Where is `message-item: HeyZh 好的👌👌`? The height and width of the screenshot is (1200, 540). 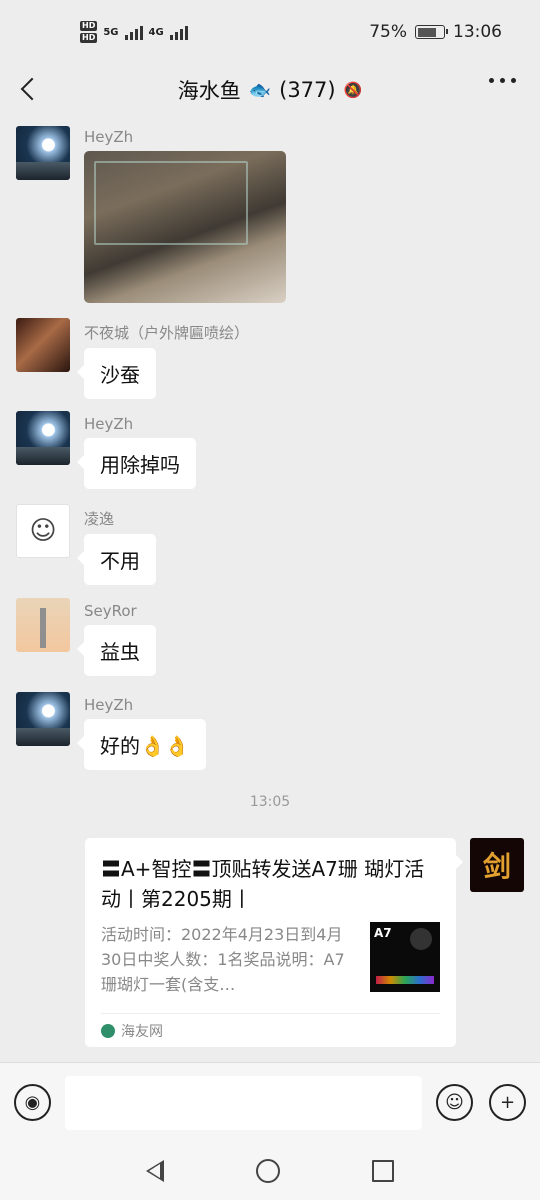
message-item: HeyZh 好的👌👌 is located at coordinates (111, 731).